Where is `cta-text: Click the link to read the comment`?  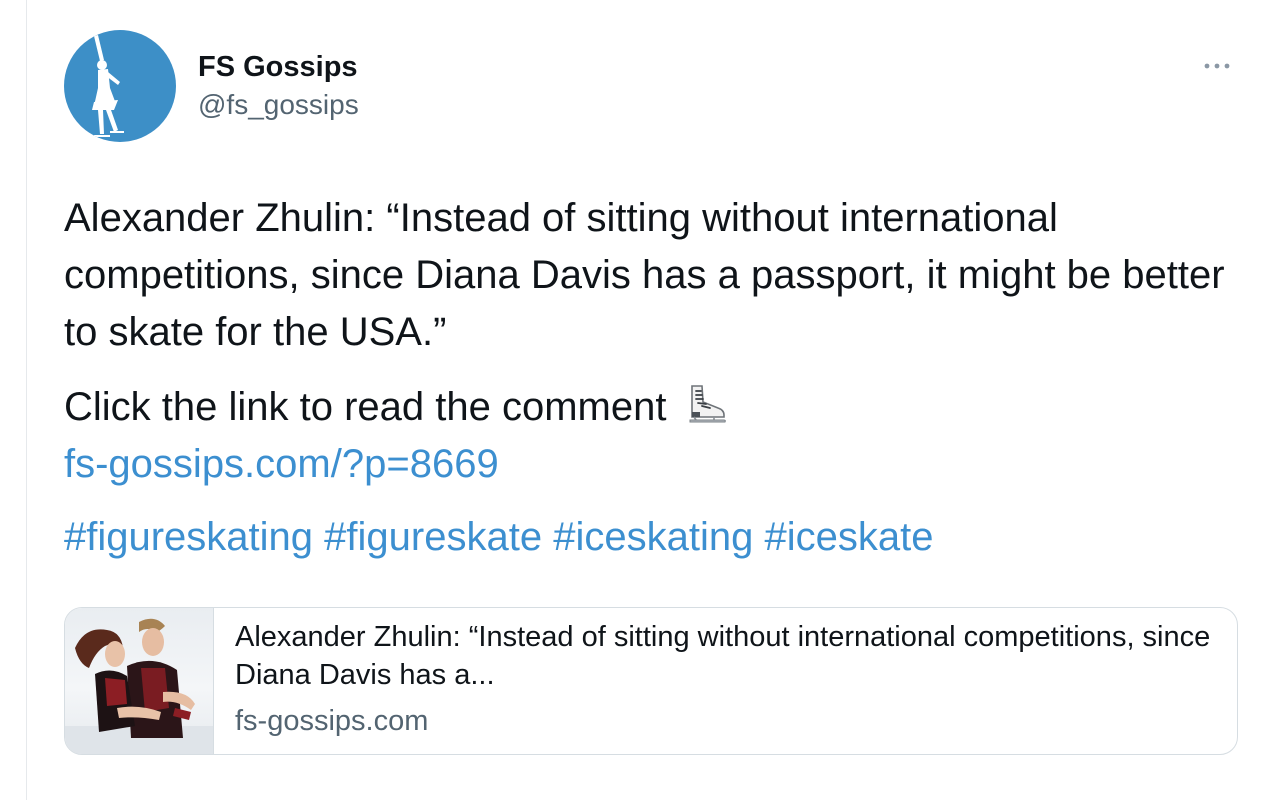
cta-text: Click the link to read the comment is located at coordinates (365, 407).